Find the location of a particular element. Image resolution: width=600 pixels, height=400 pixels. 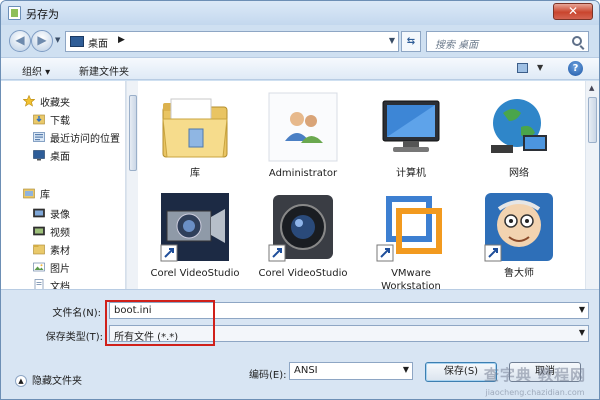

sidebar-item-label: 文档 is located at coordinates (60, 285).